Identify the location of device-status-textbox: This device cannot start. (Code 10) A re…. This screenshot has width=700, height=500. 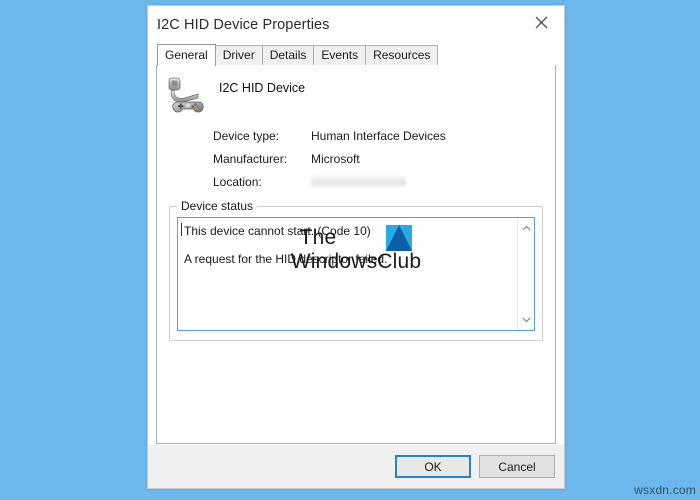
(356, 274).